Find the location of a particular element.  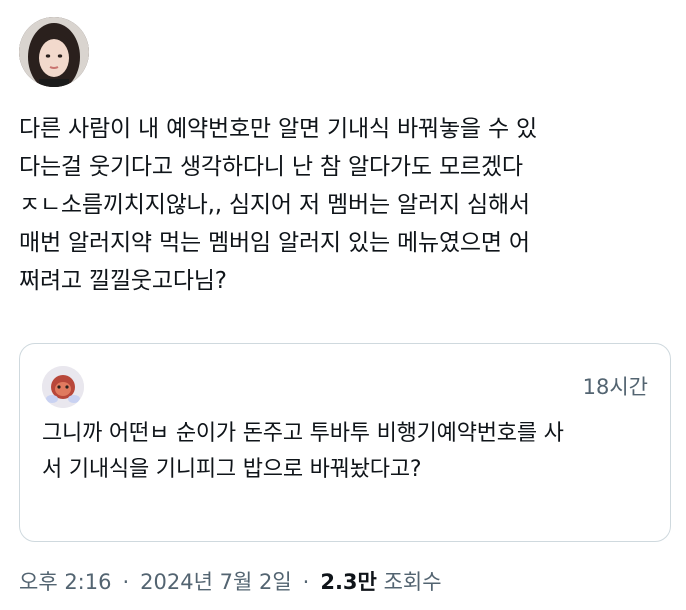

tweet-text-line: 쩌려고 낄낄웃고다님? is located at coordinates (123, 281).